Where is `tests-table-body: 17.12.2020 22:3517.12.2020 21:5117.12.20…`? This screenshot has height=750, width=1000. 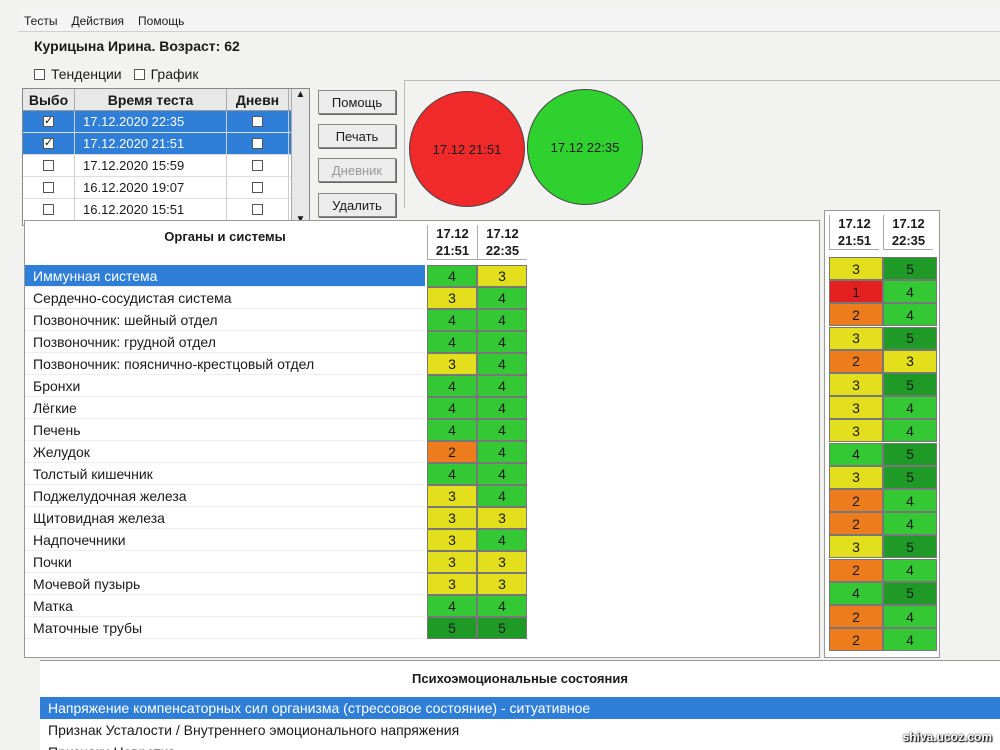
tests-table-body: 17.12.2020 22:3517.12.2020 21:5117.12.20… is located at coordinates (166, 166).